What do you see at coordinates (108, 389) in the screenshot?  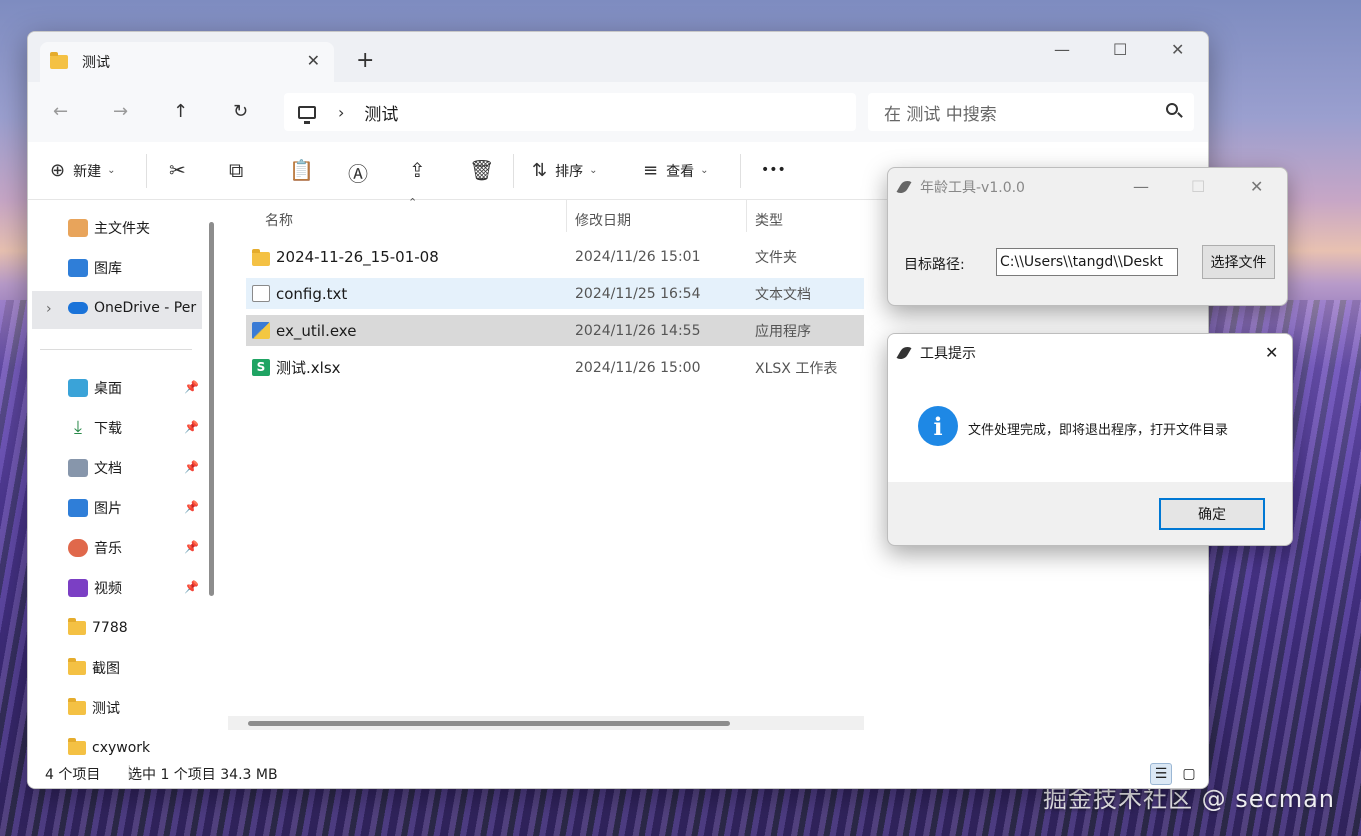 I see `sidebar-item-label: 桌面` at bounding box center [108, 389].